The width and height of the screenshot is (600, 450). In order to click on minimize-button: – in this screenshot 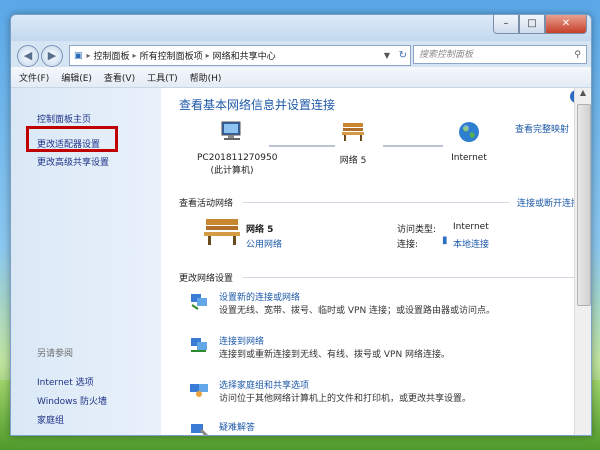, I will do `click(506, 24)`.